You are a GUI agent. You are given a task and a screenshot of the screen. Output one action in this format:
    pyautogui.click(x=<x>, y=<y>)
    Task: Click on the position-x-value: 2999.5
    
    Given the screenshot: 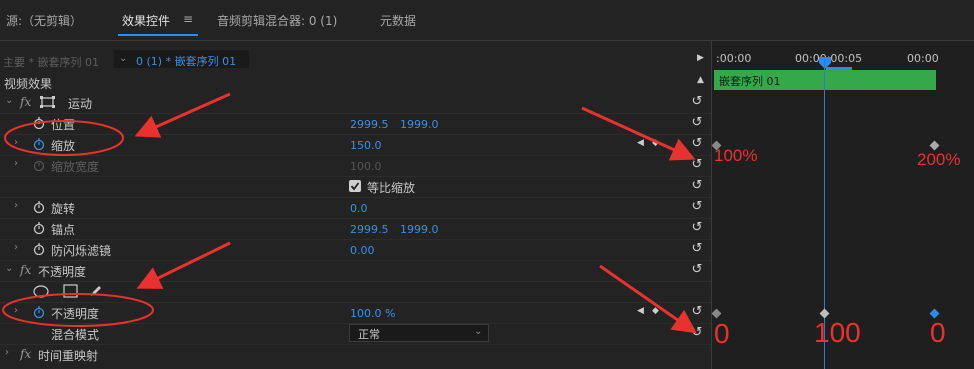 What is the action you would take?
    pyautogui.click(x=369, y=124)
    